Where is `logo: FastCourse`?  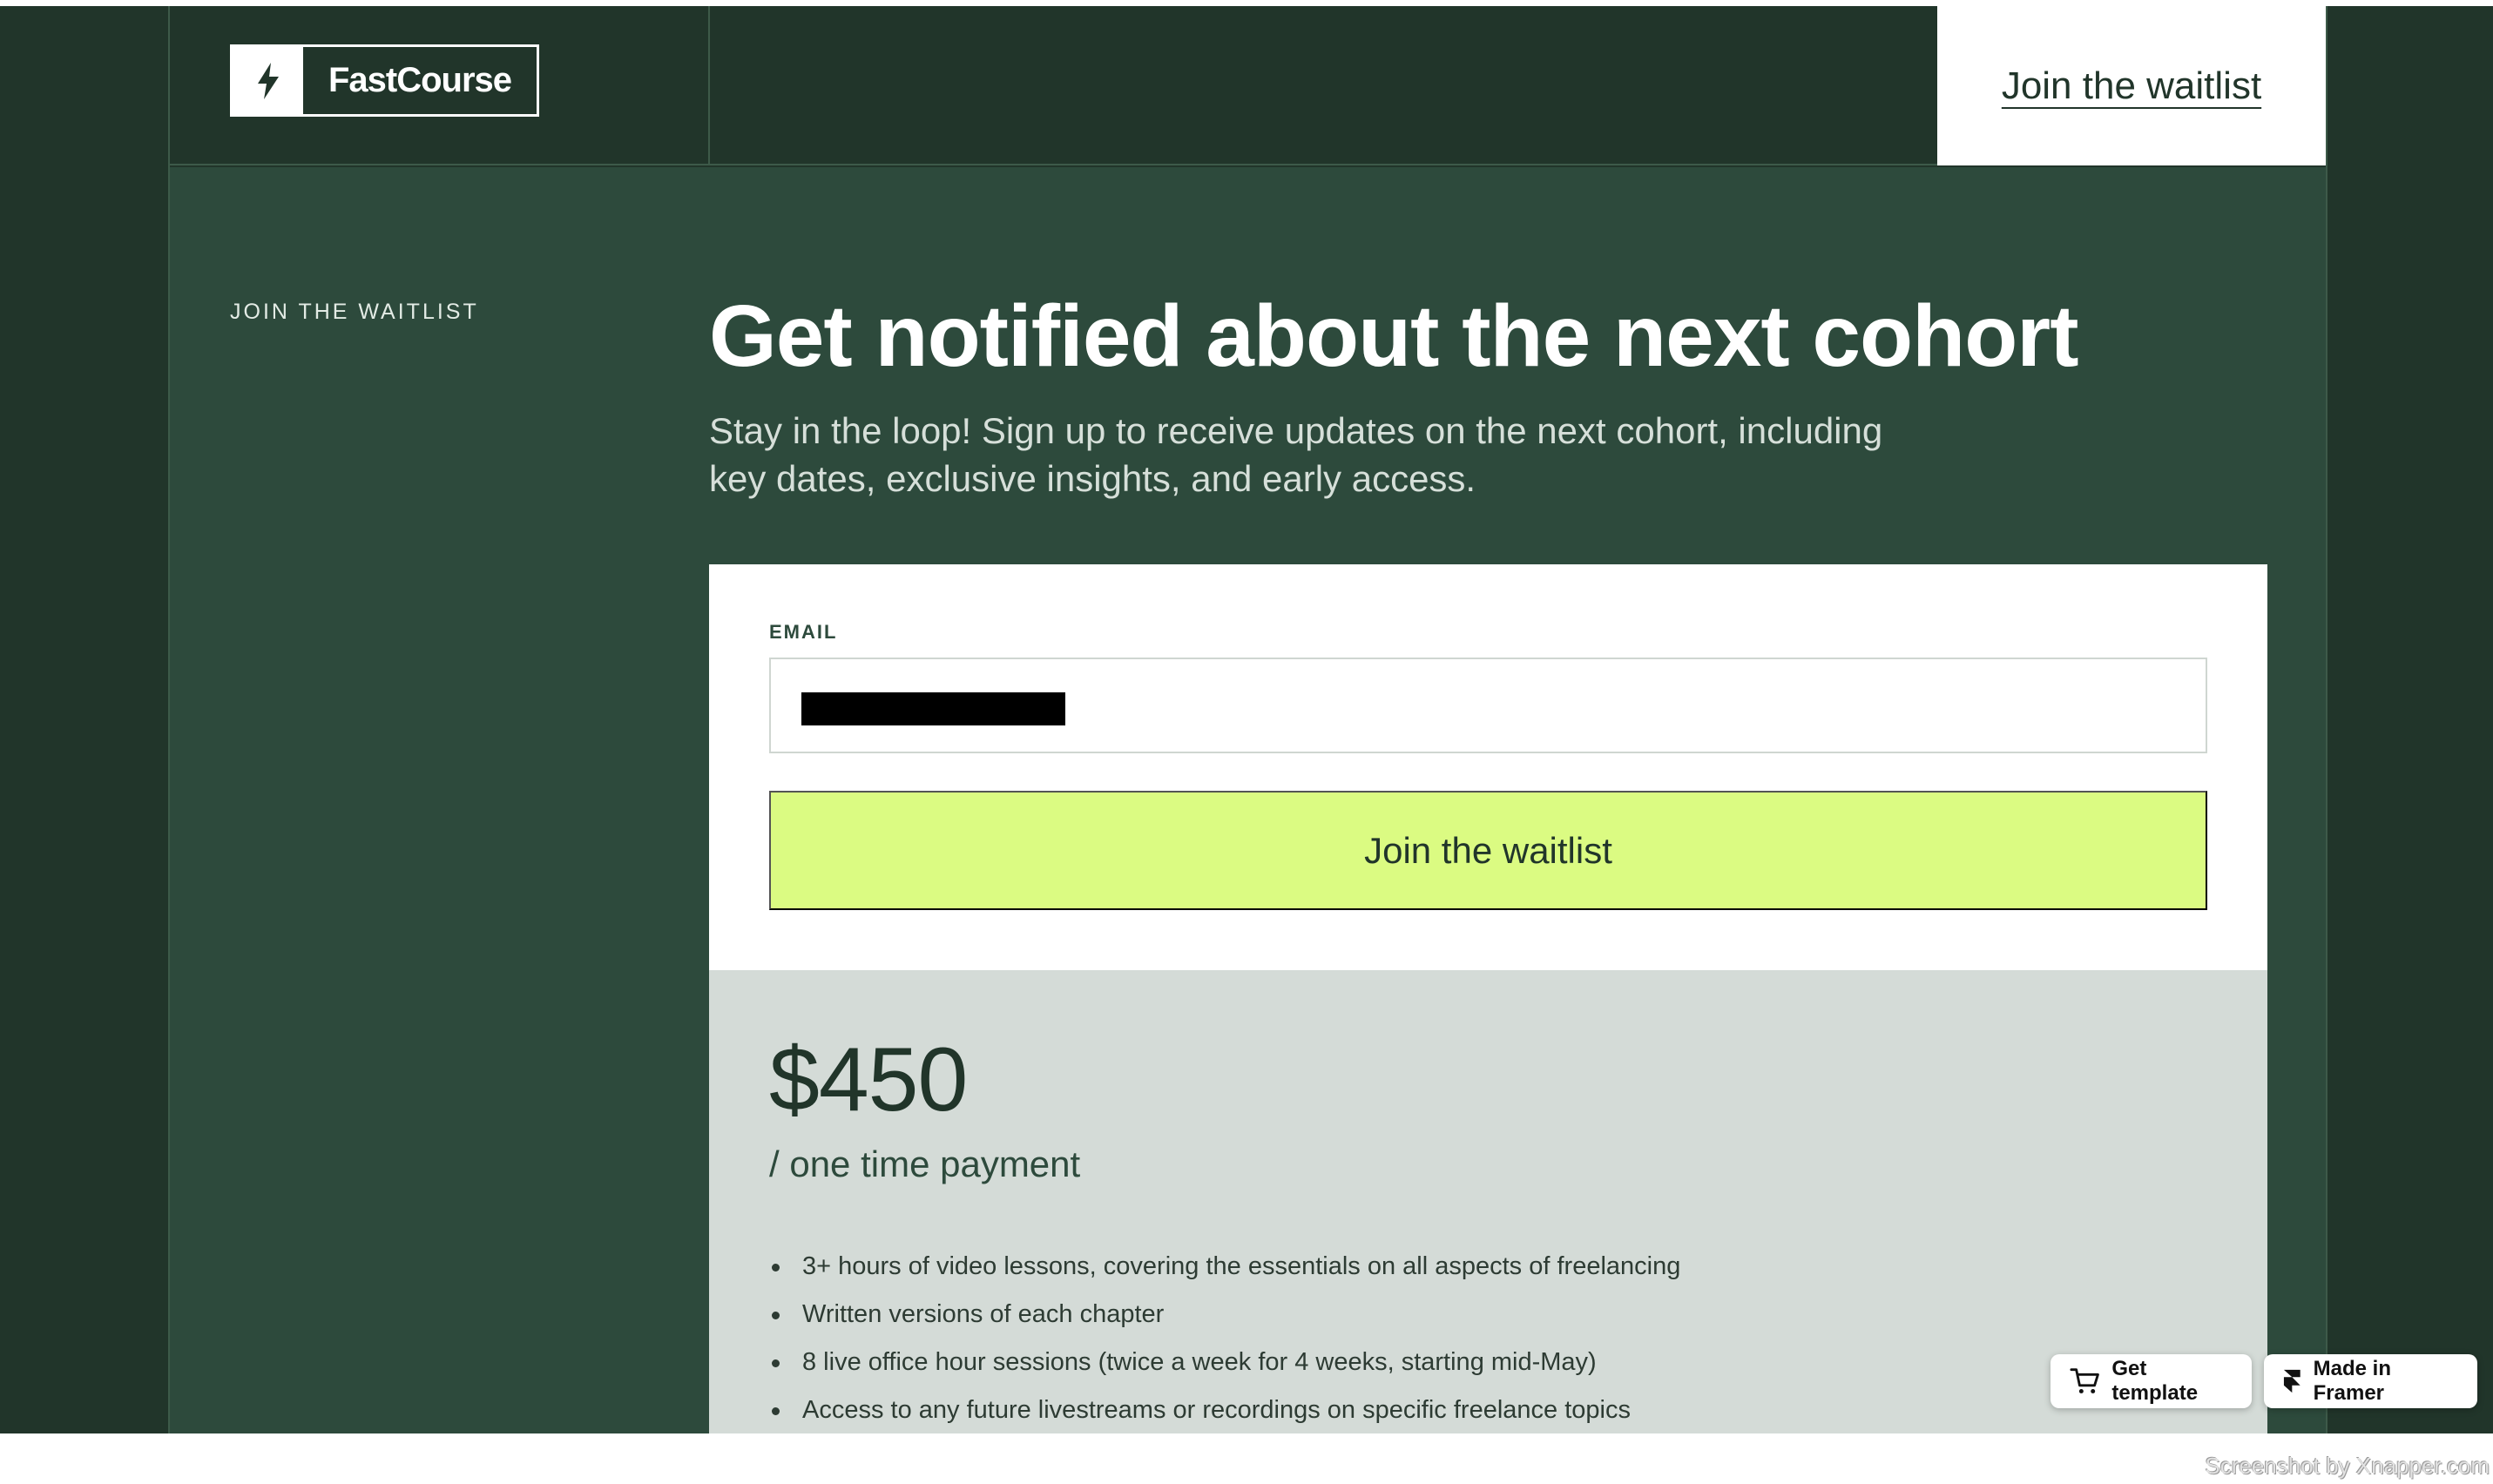
logo: FastCourse is located at coordinates (385, 81).